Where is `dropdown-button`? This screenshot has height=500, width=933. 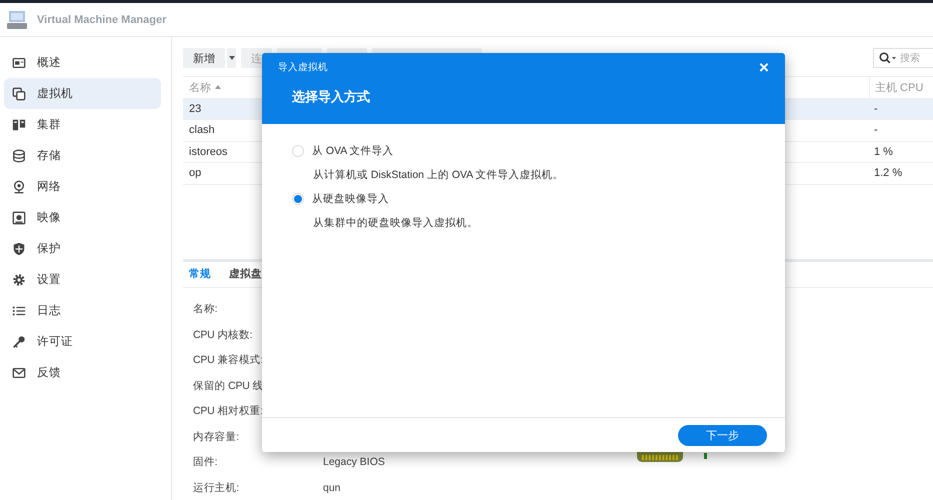 dropdown-button is located at coordinates (231, 58).